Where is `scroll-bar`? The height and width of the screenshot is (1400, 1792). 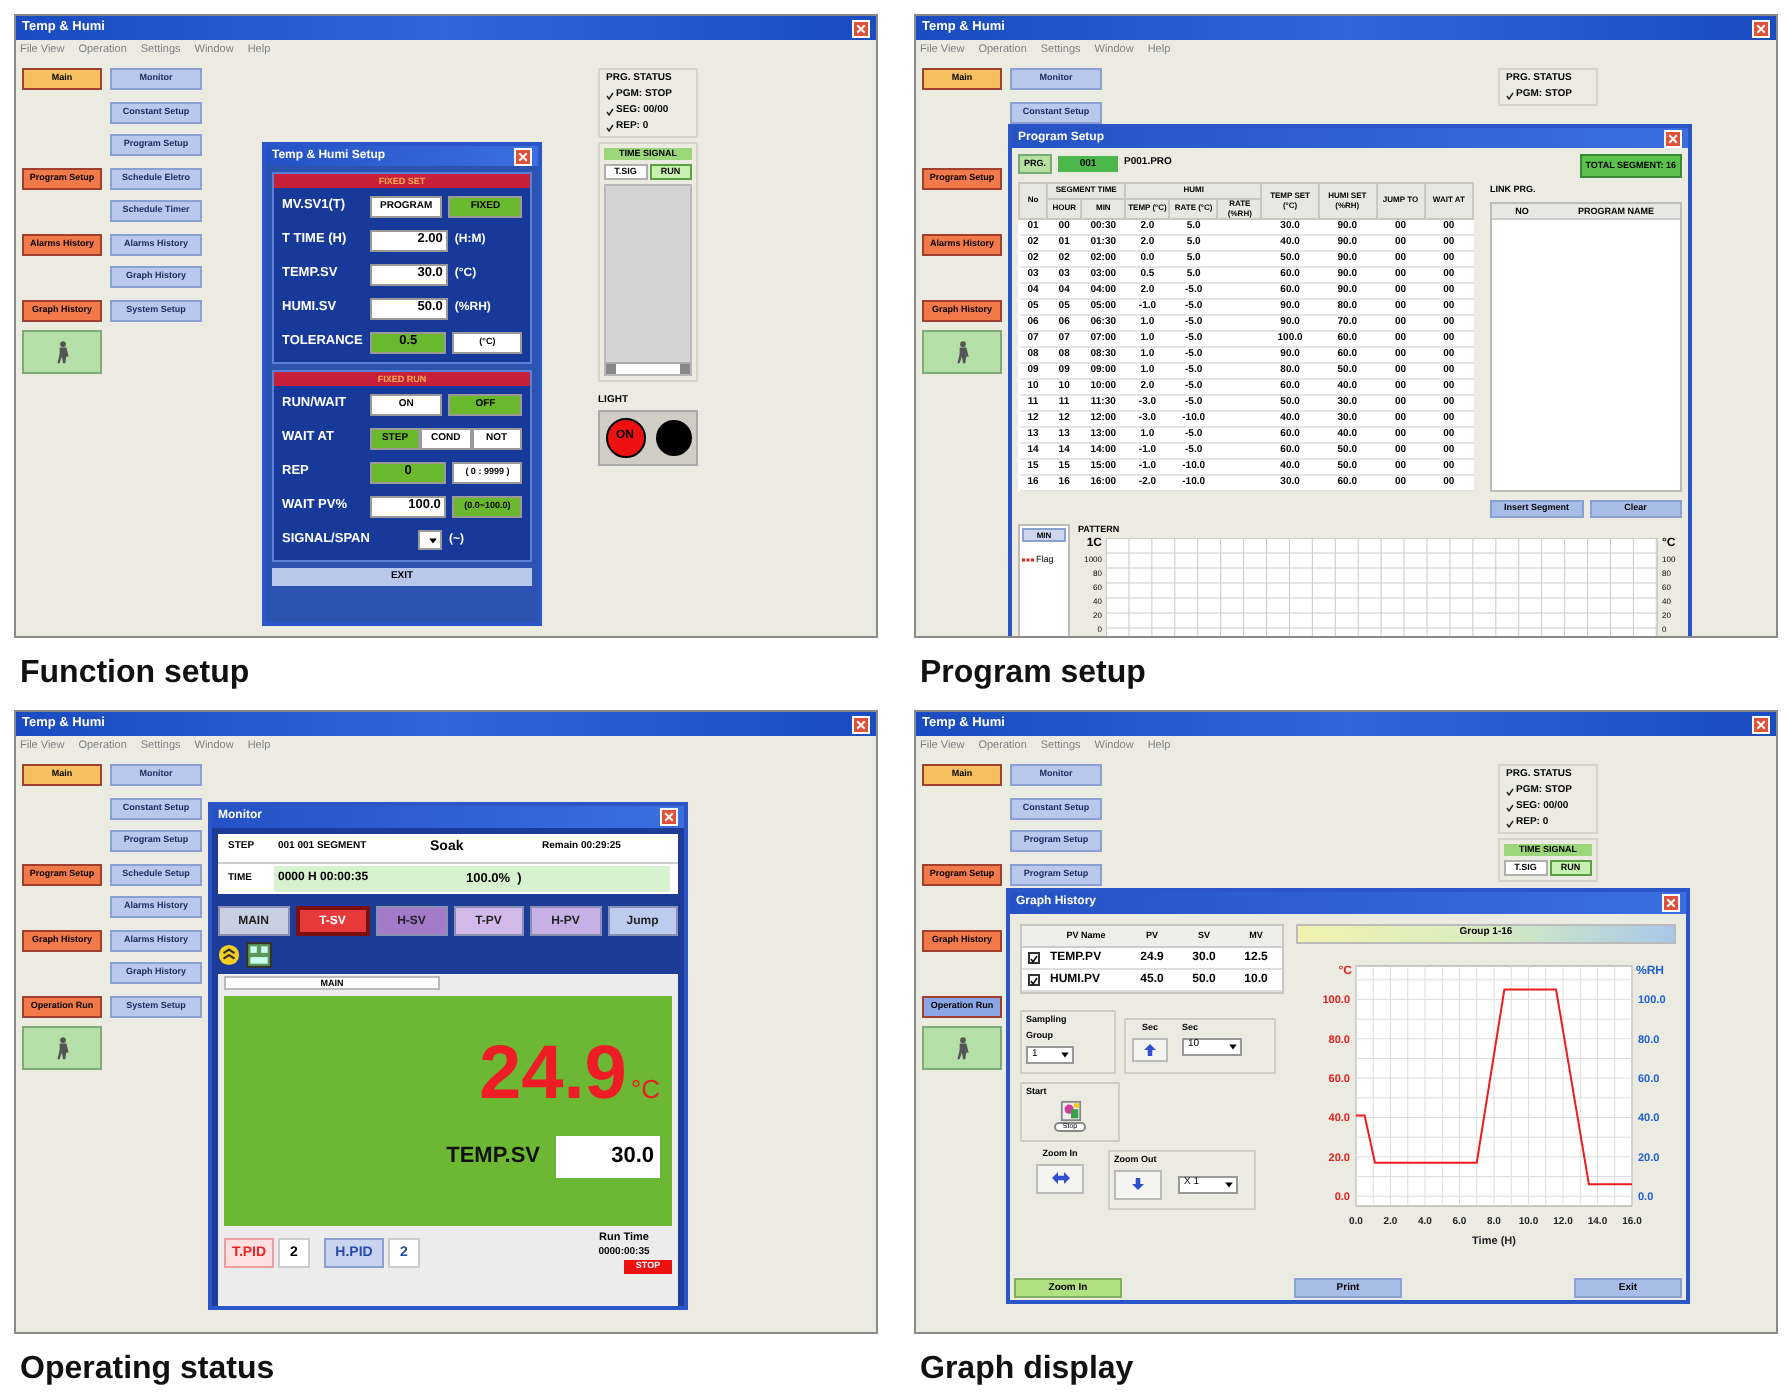
scroll-bar is located at coordinates (648, 368).